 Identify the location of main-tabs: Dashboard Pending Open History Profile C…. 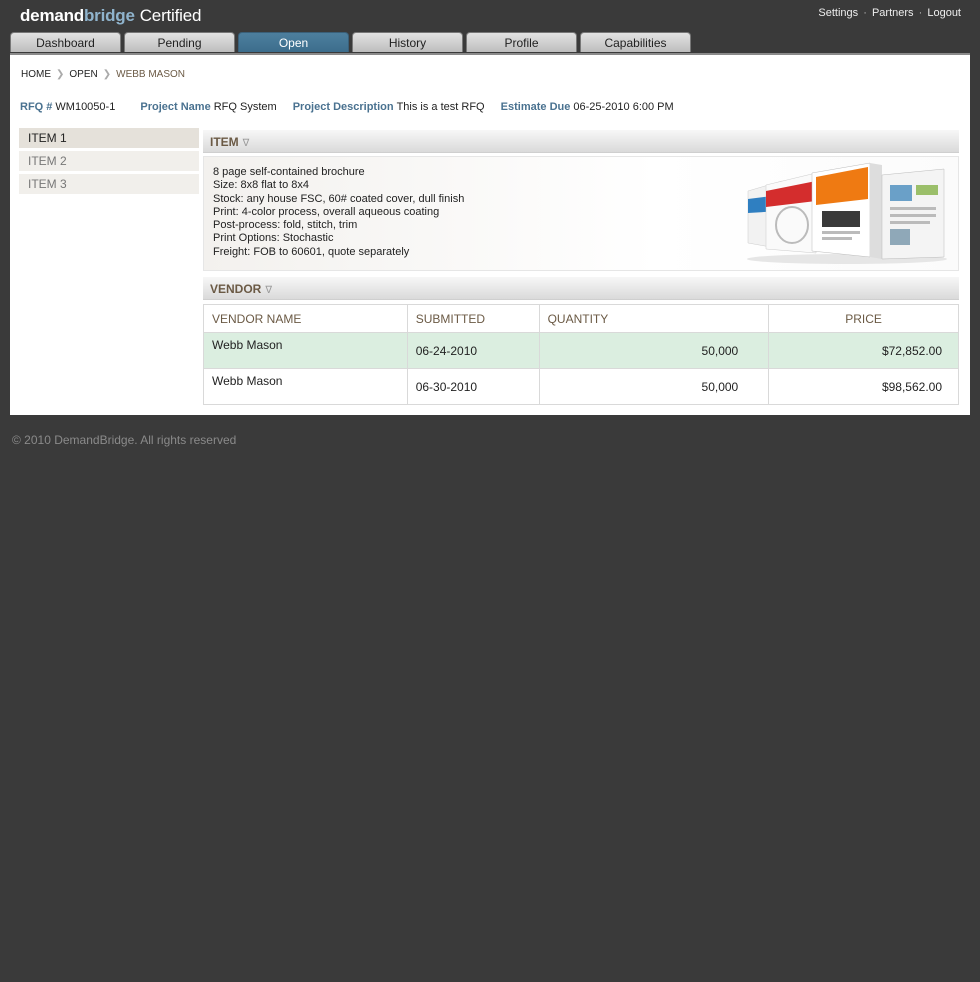
(490, 43).